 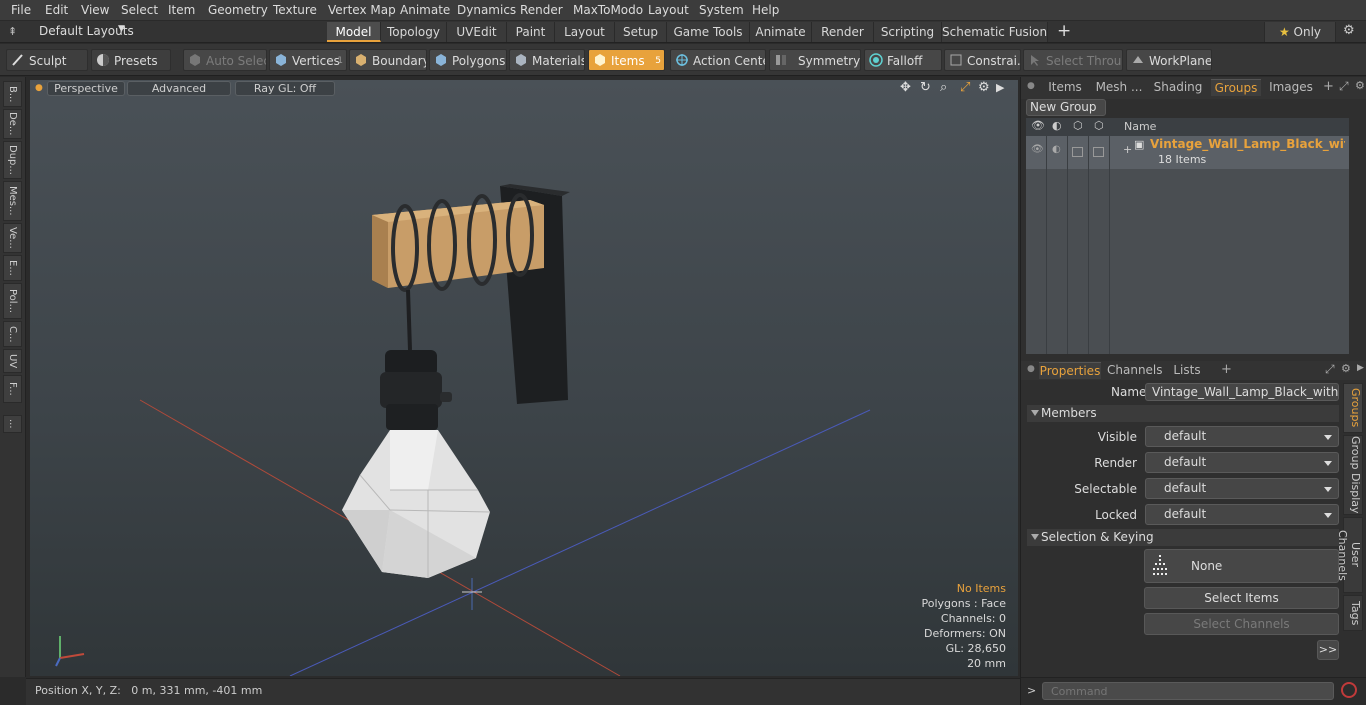 What do you see at coordinates (354, 32) in the screenshot?
I see `tab-model: Model` at bounding box center [354, 32].